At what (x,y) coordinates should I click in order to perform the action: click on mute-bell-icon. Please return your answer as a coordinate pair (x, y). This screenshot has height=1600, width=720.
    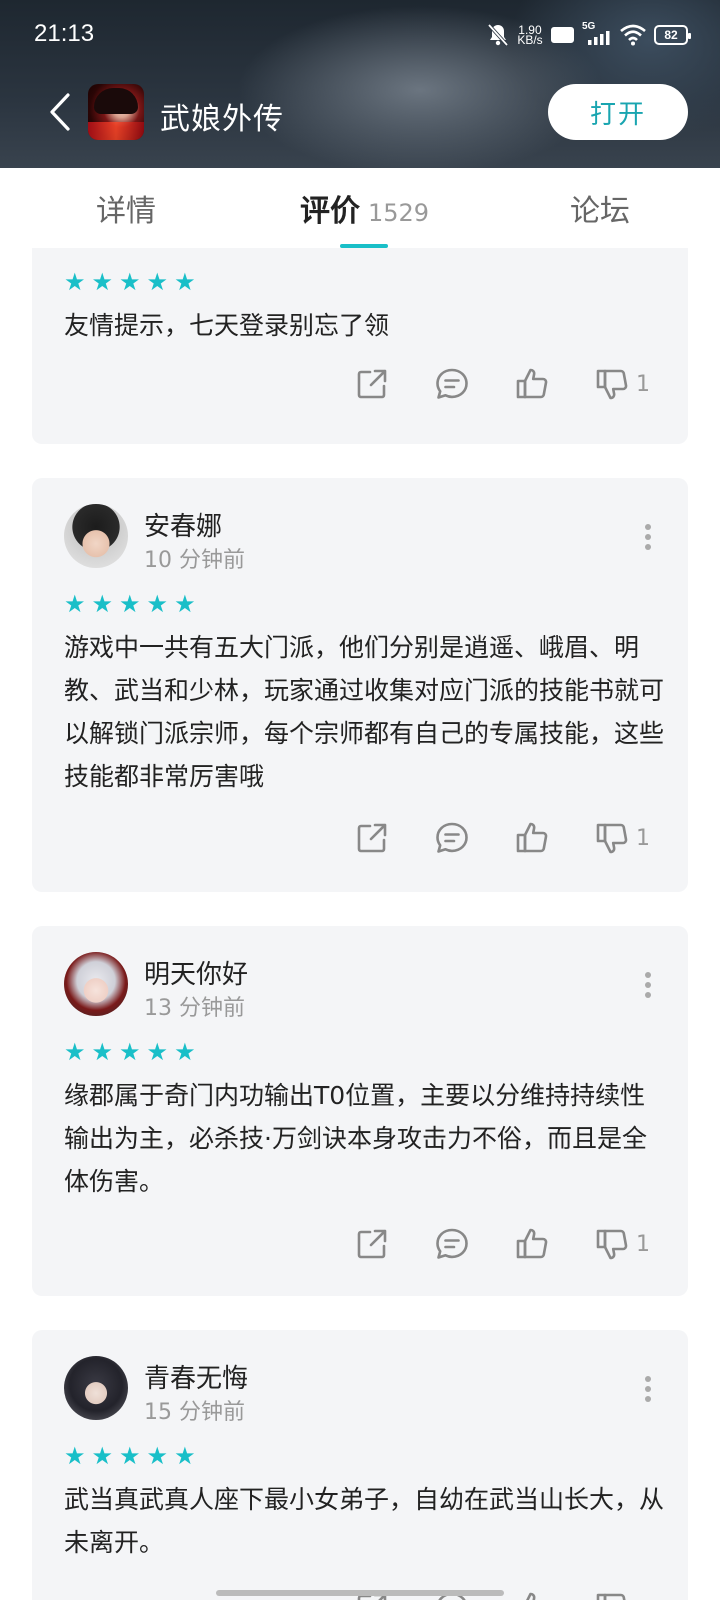
    Looking at the image, I should click on (498, 35).